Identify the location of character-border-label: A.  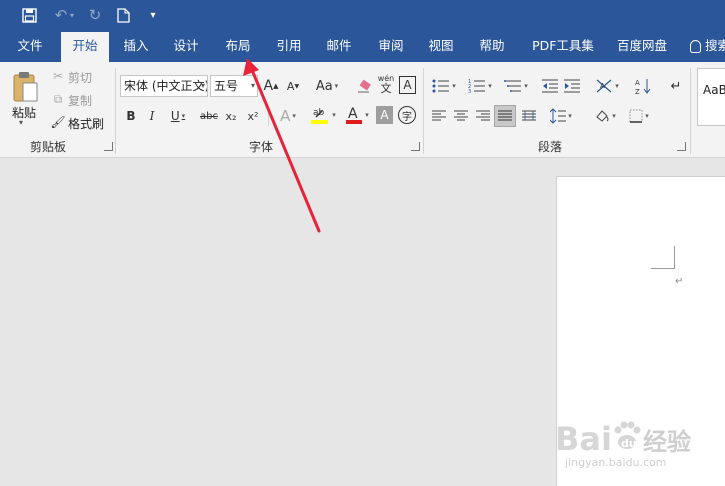
(407, 85).